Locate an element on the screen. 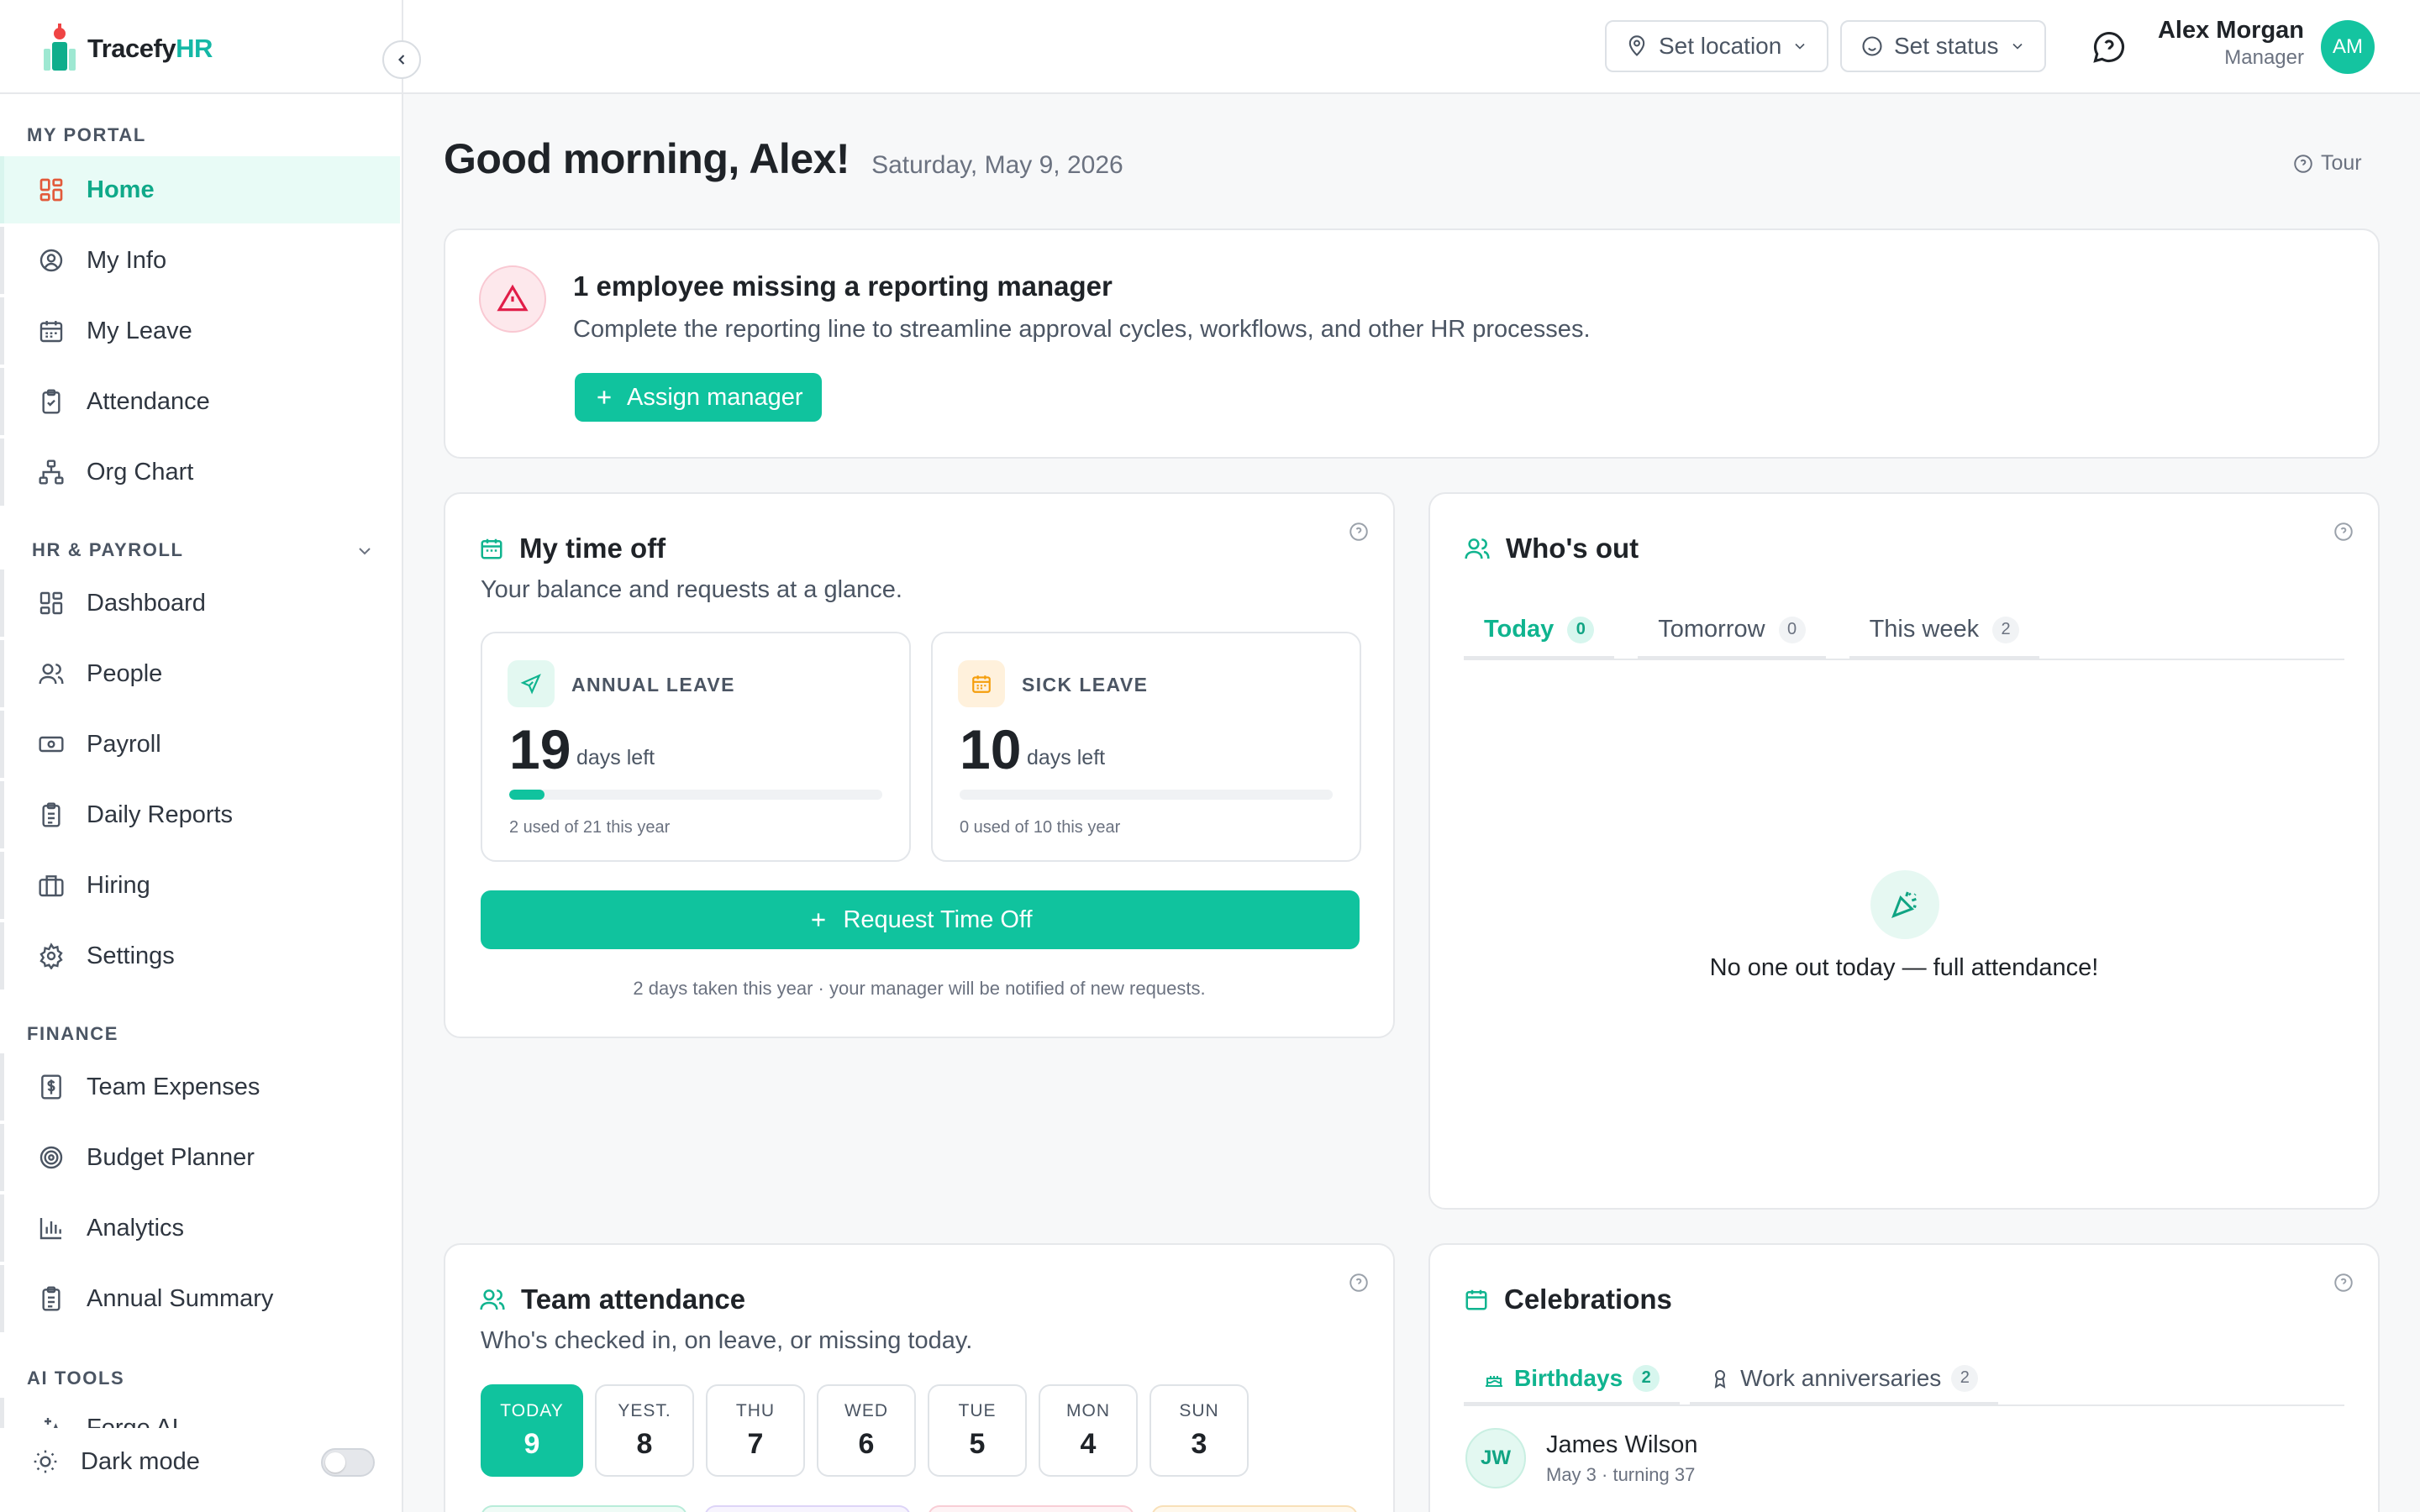 The height and width of the screenshot is (1512, 2420). day-tue: TUE 5 is located at coordinates (977, 1430).